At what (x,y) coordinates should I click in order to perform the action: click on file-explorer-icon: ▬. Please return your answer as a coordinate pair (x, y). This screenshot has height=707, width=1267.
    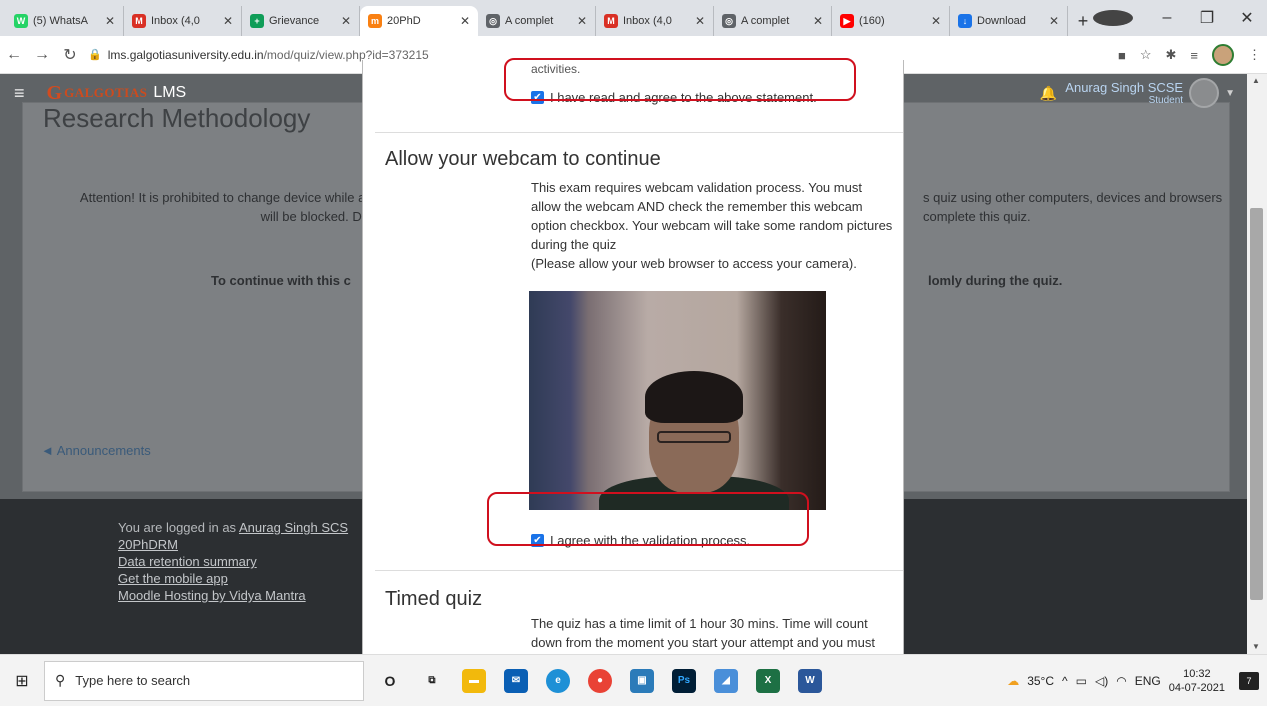
    Looking at the image, I should click on (474, 680).